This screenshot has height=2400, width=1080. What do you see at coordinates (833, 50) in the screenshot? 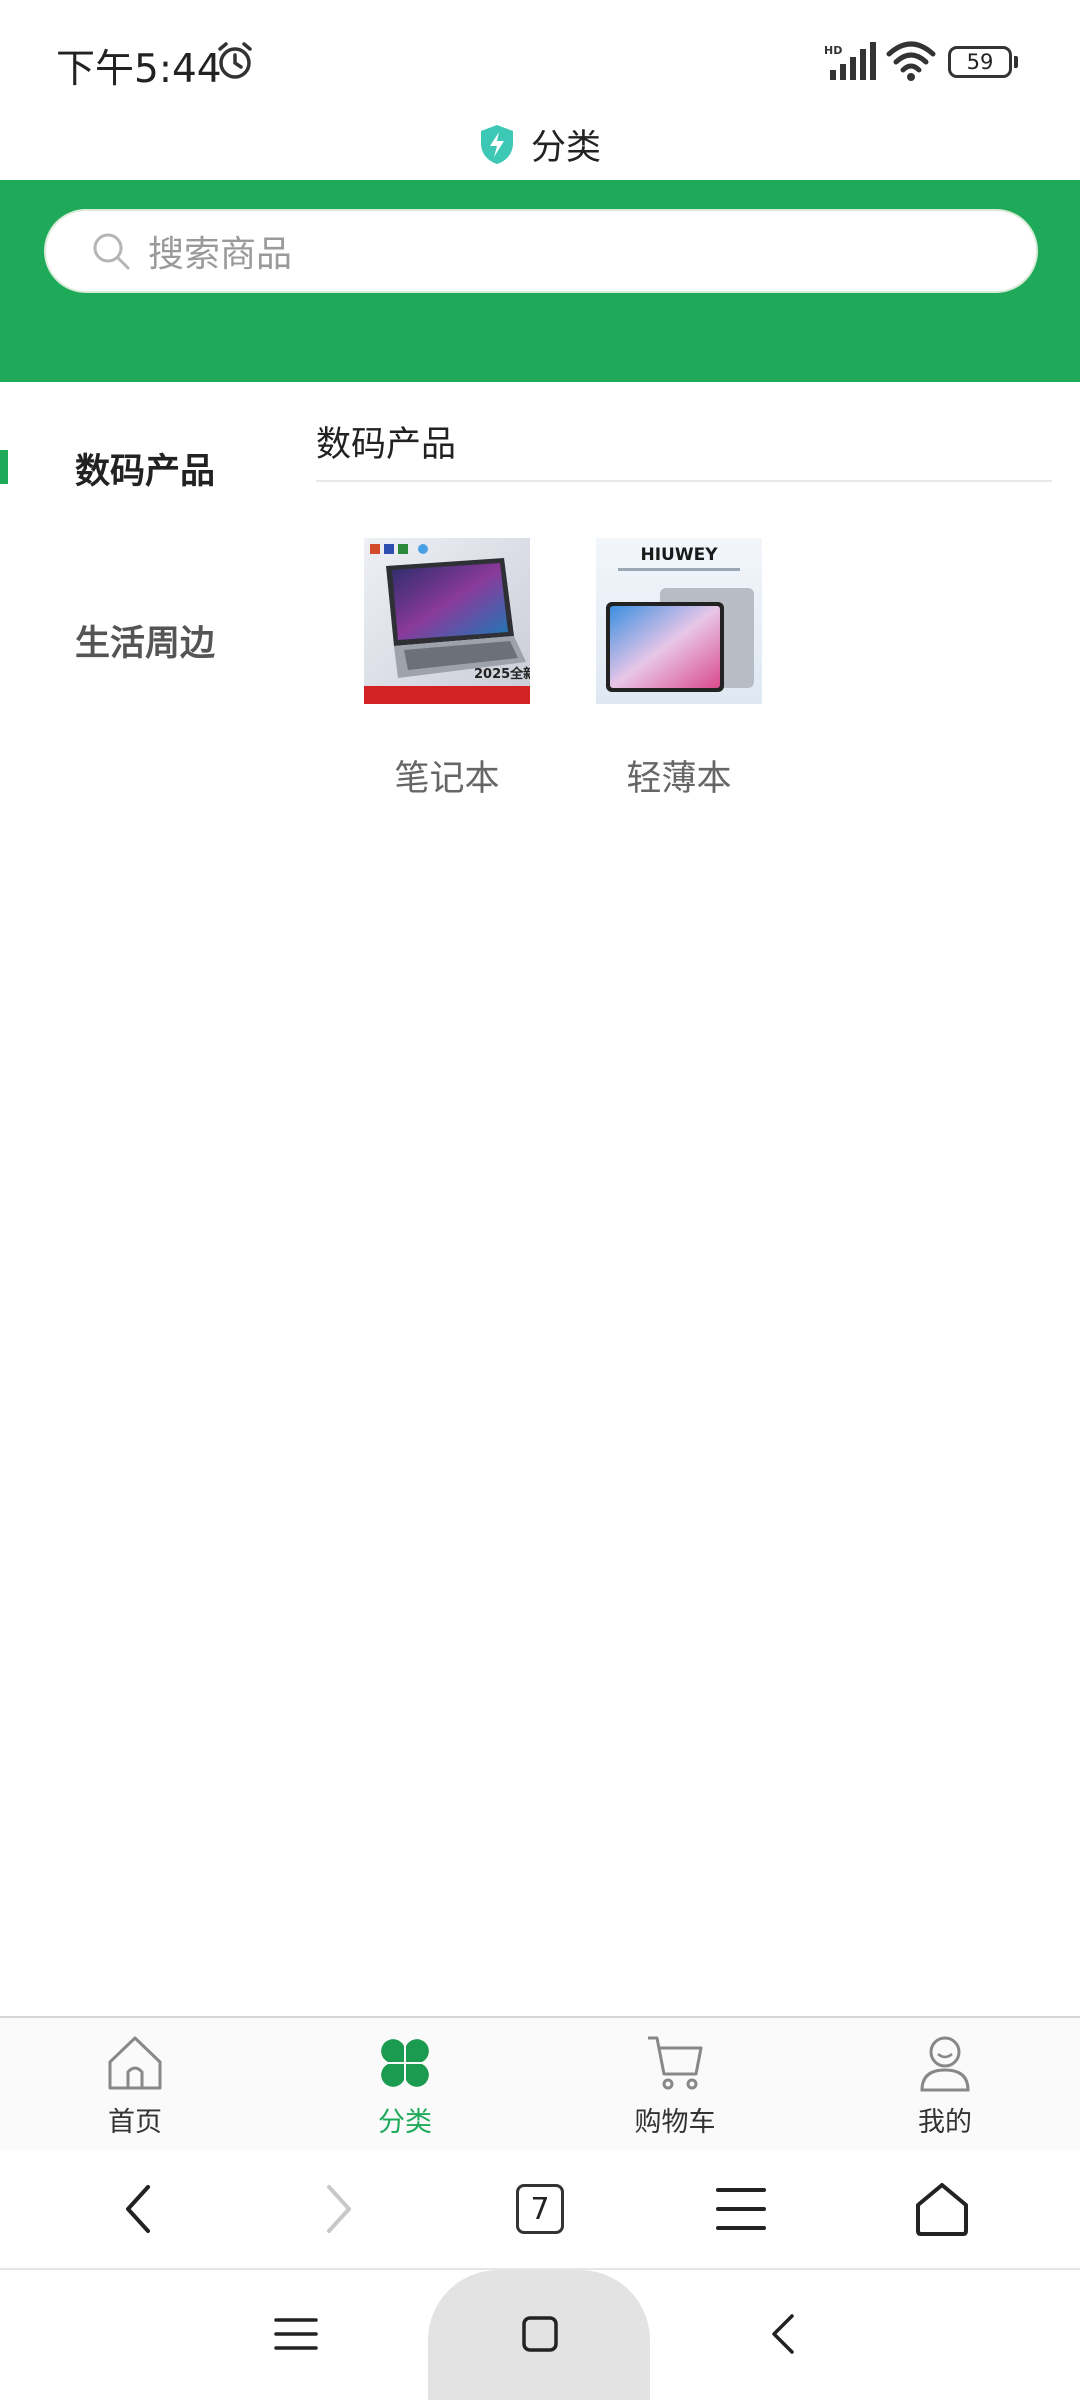
I see `svg-text: HD` at bounding box center [833, 50].